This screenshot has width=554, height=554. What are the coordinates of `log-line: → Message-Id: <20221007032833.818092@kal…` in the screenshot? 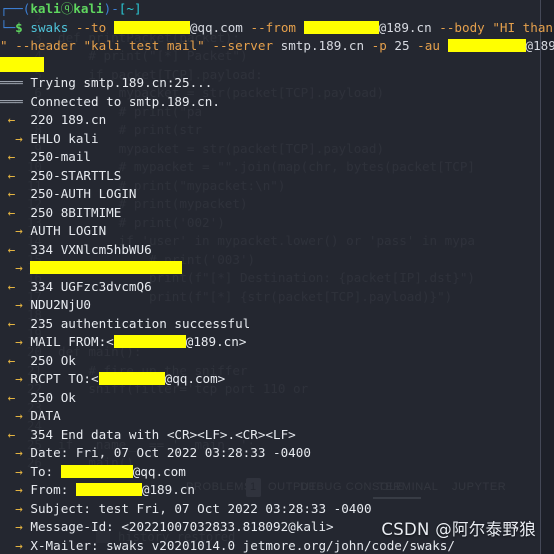 It's located at (277, 527).